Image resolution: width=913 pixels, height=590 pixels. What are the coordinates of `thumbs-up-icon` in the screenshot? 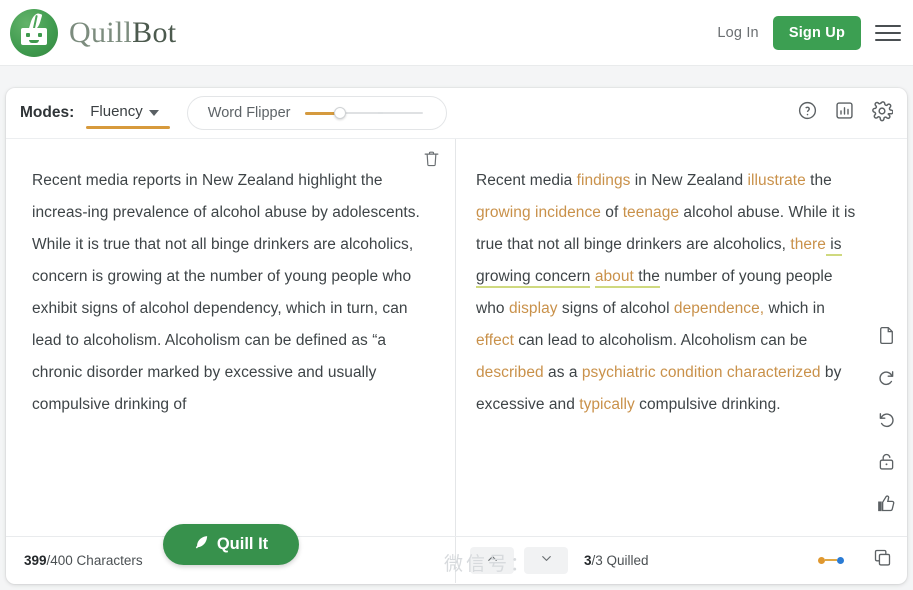 It's located at (886, 506).